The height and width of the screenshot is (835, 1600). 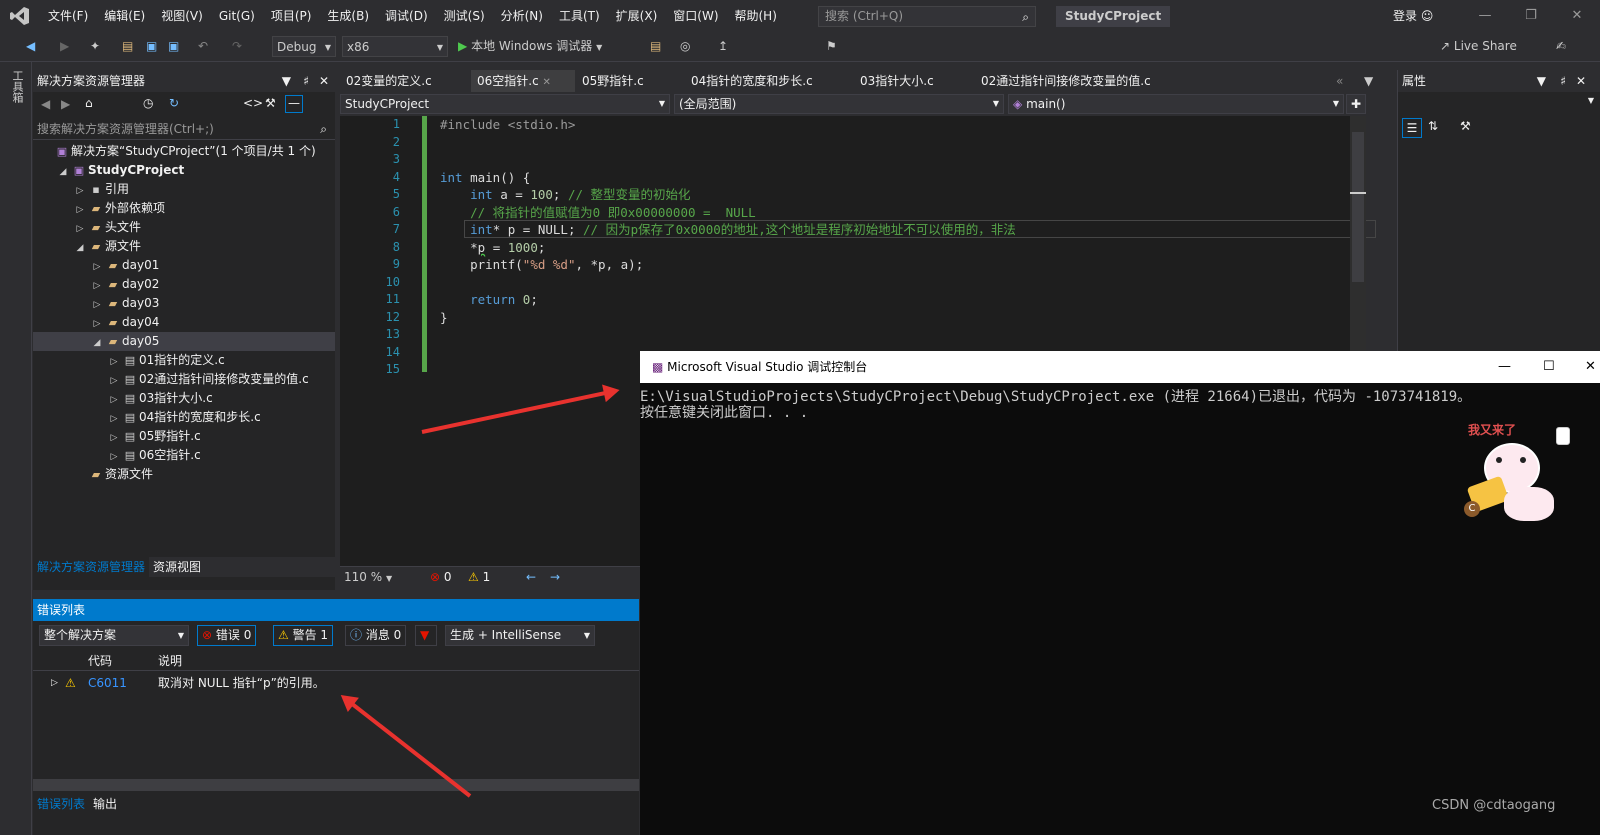 What do you see at coordinates (723, 46) in the screenshot?
I see `step-icon: ↥` at bounding box center [723, 46].